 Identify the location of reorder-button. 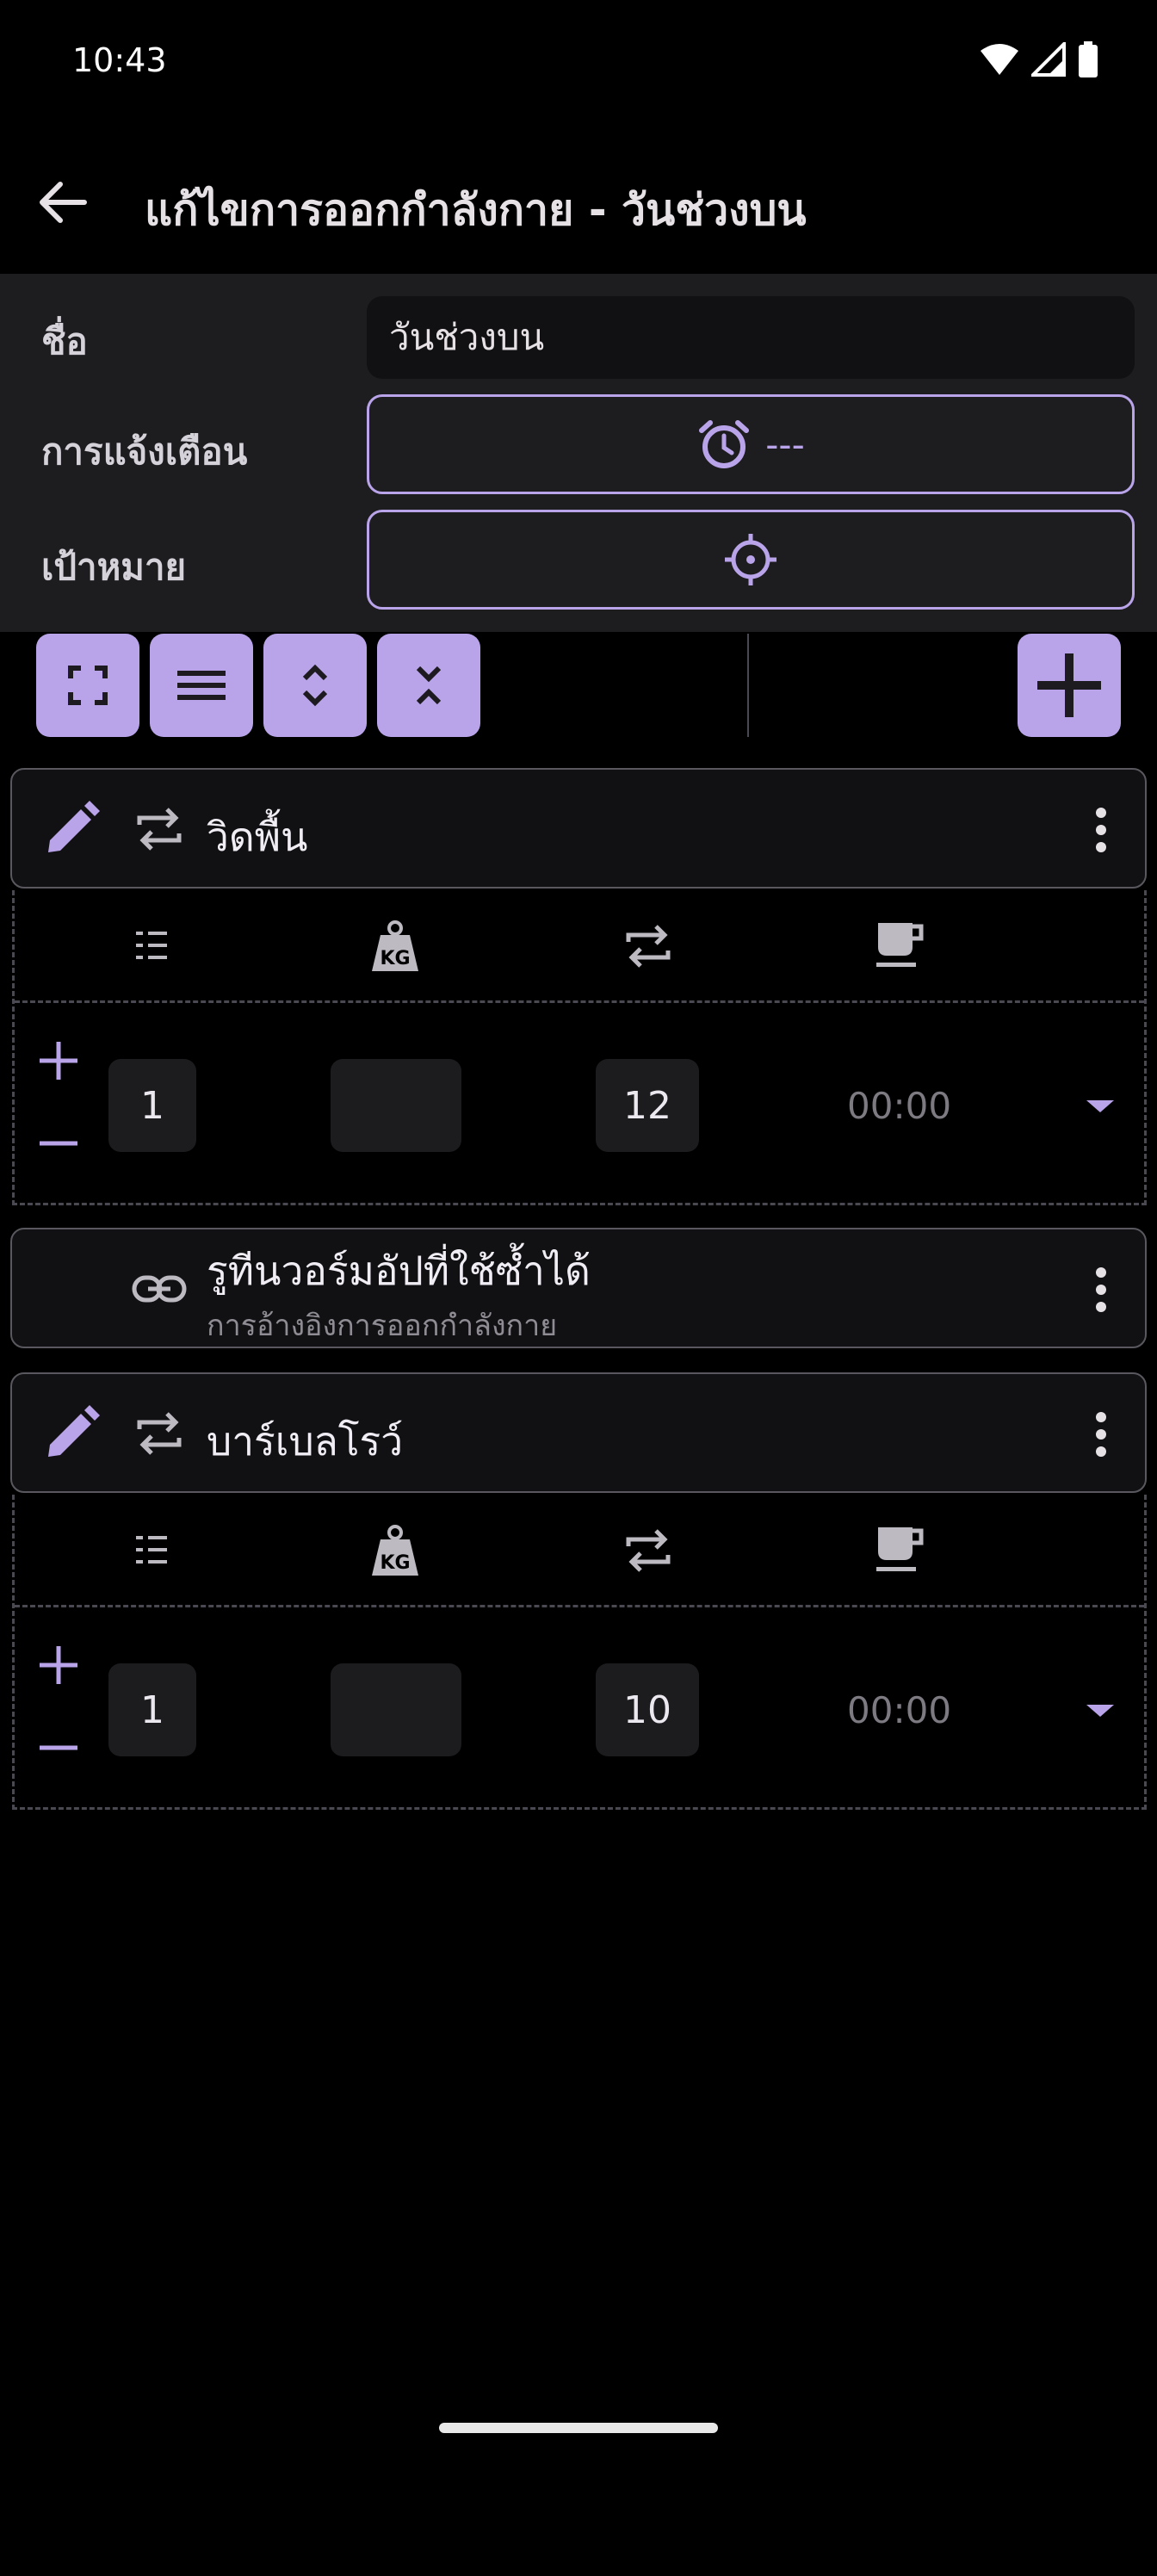
(202, 685).